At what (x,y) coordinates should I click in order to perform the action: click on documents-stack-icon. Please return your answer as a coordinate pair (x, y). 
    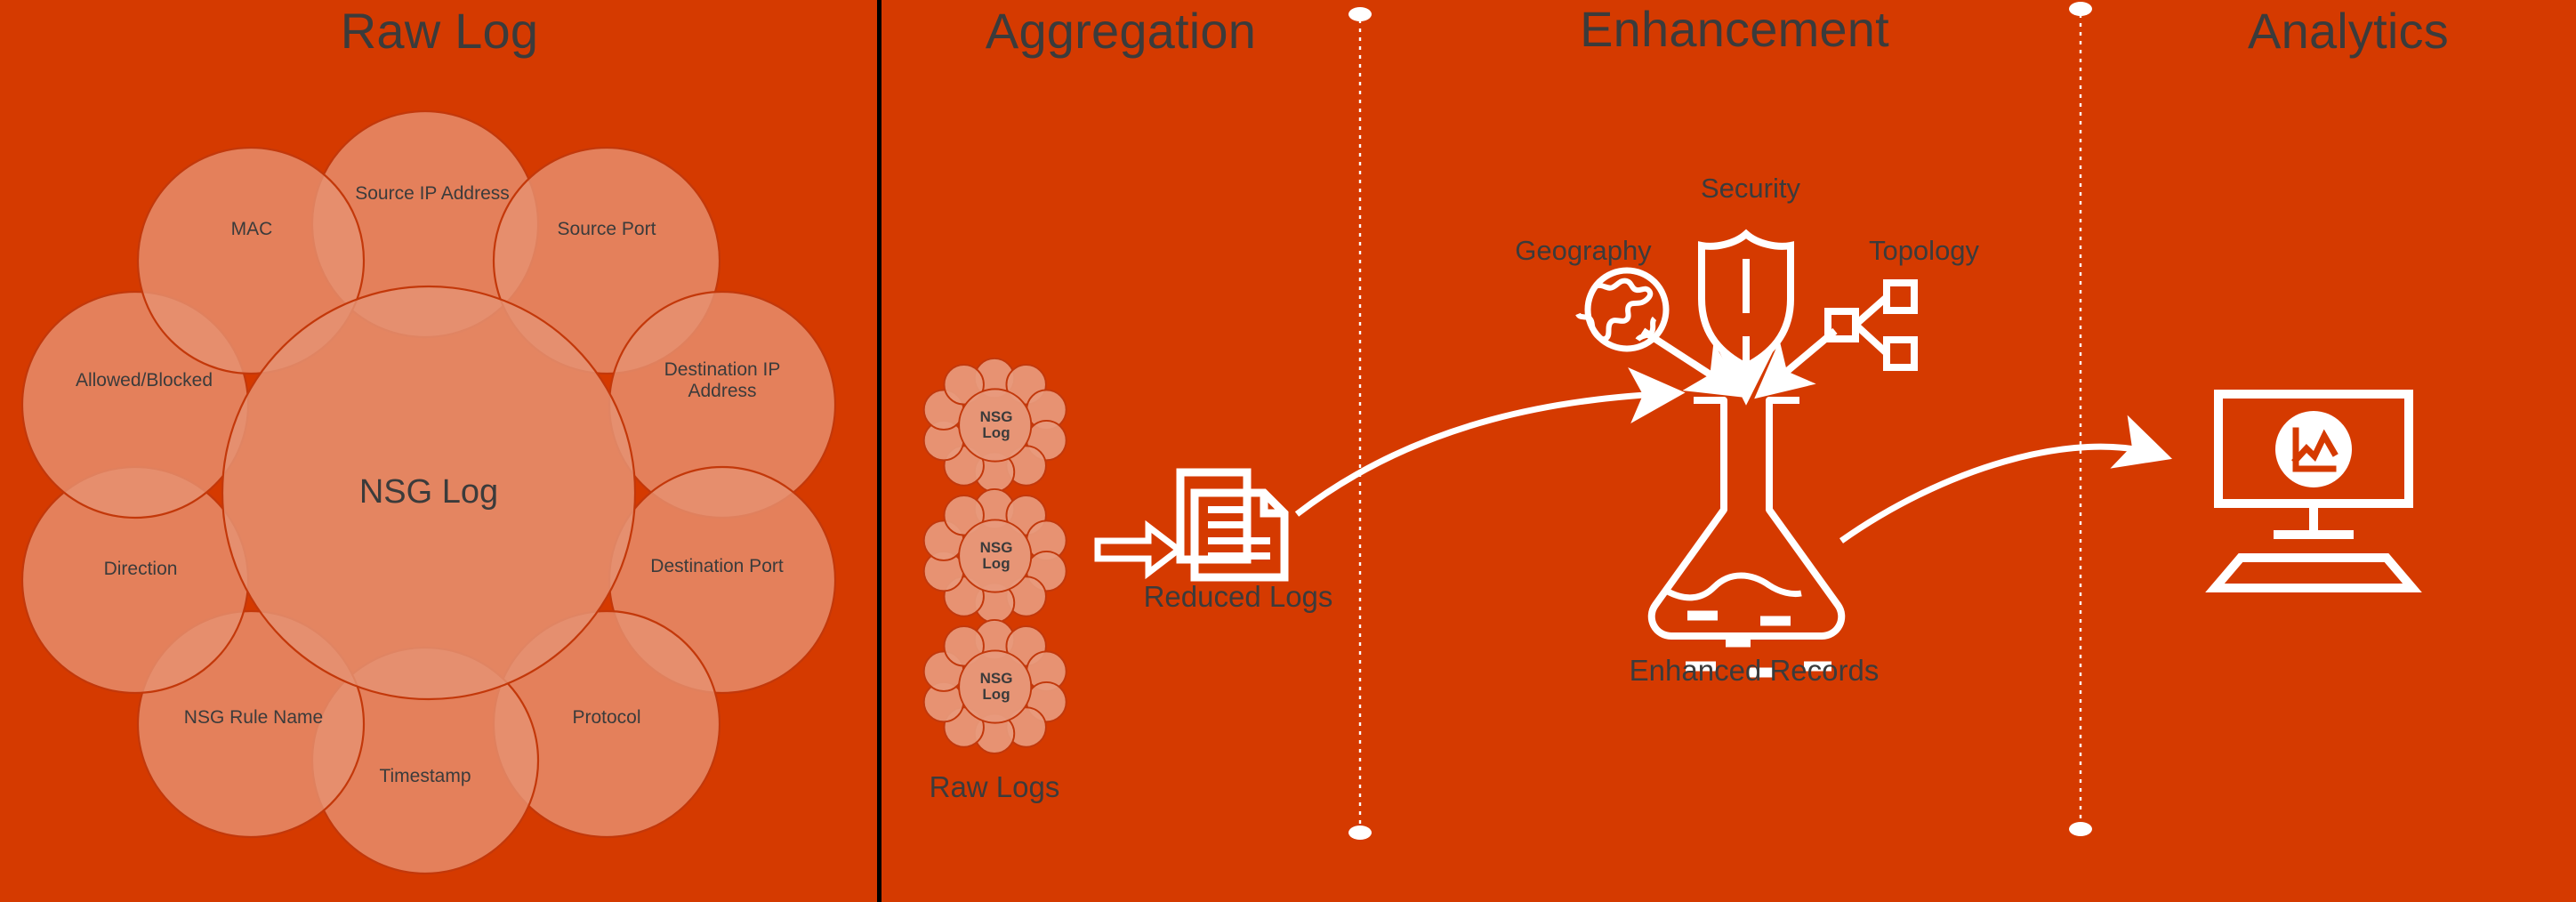
    Looking at the image, I should click on (1232, 525).